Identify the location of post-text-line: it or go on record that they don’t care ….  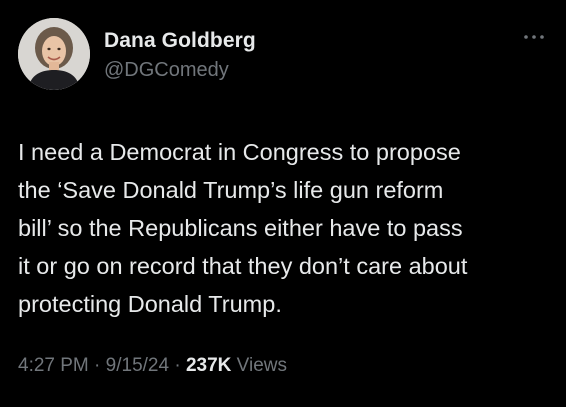
(243, 266).